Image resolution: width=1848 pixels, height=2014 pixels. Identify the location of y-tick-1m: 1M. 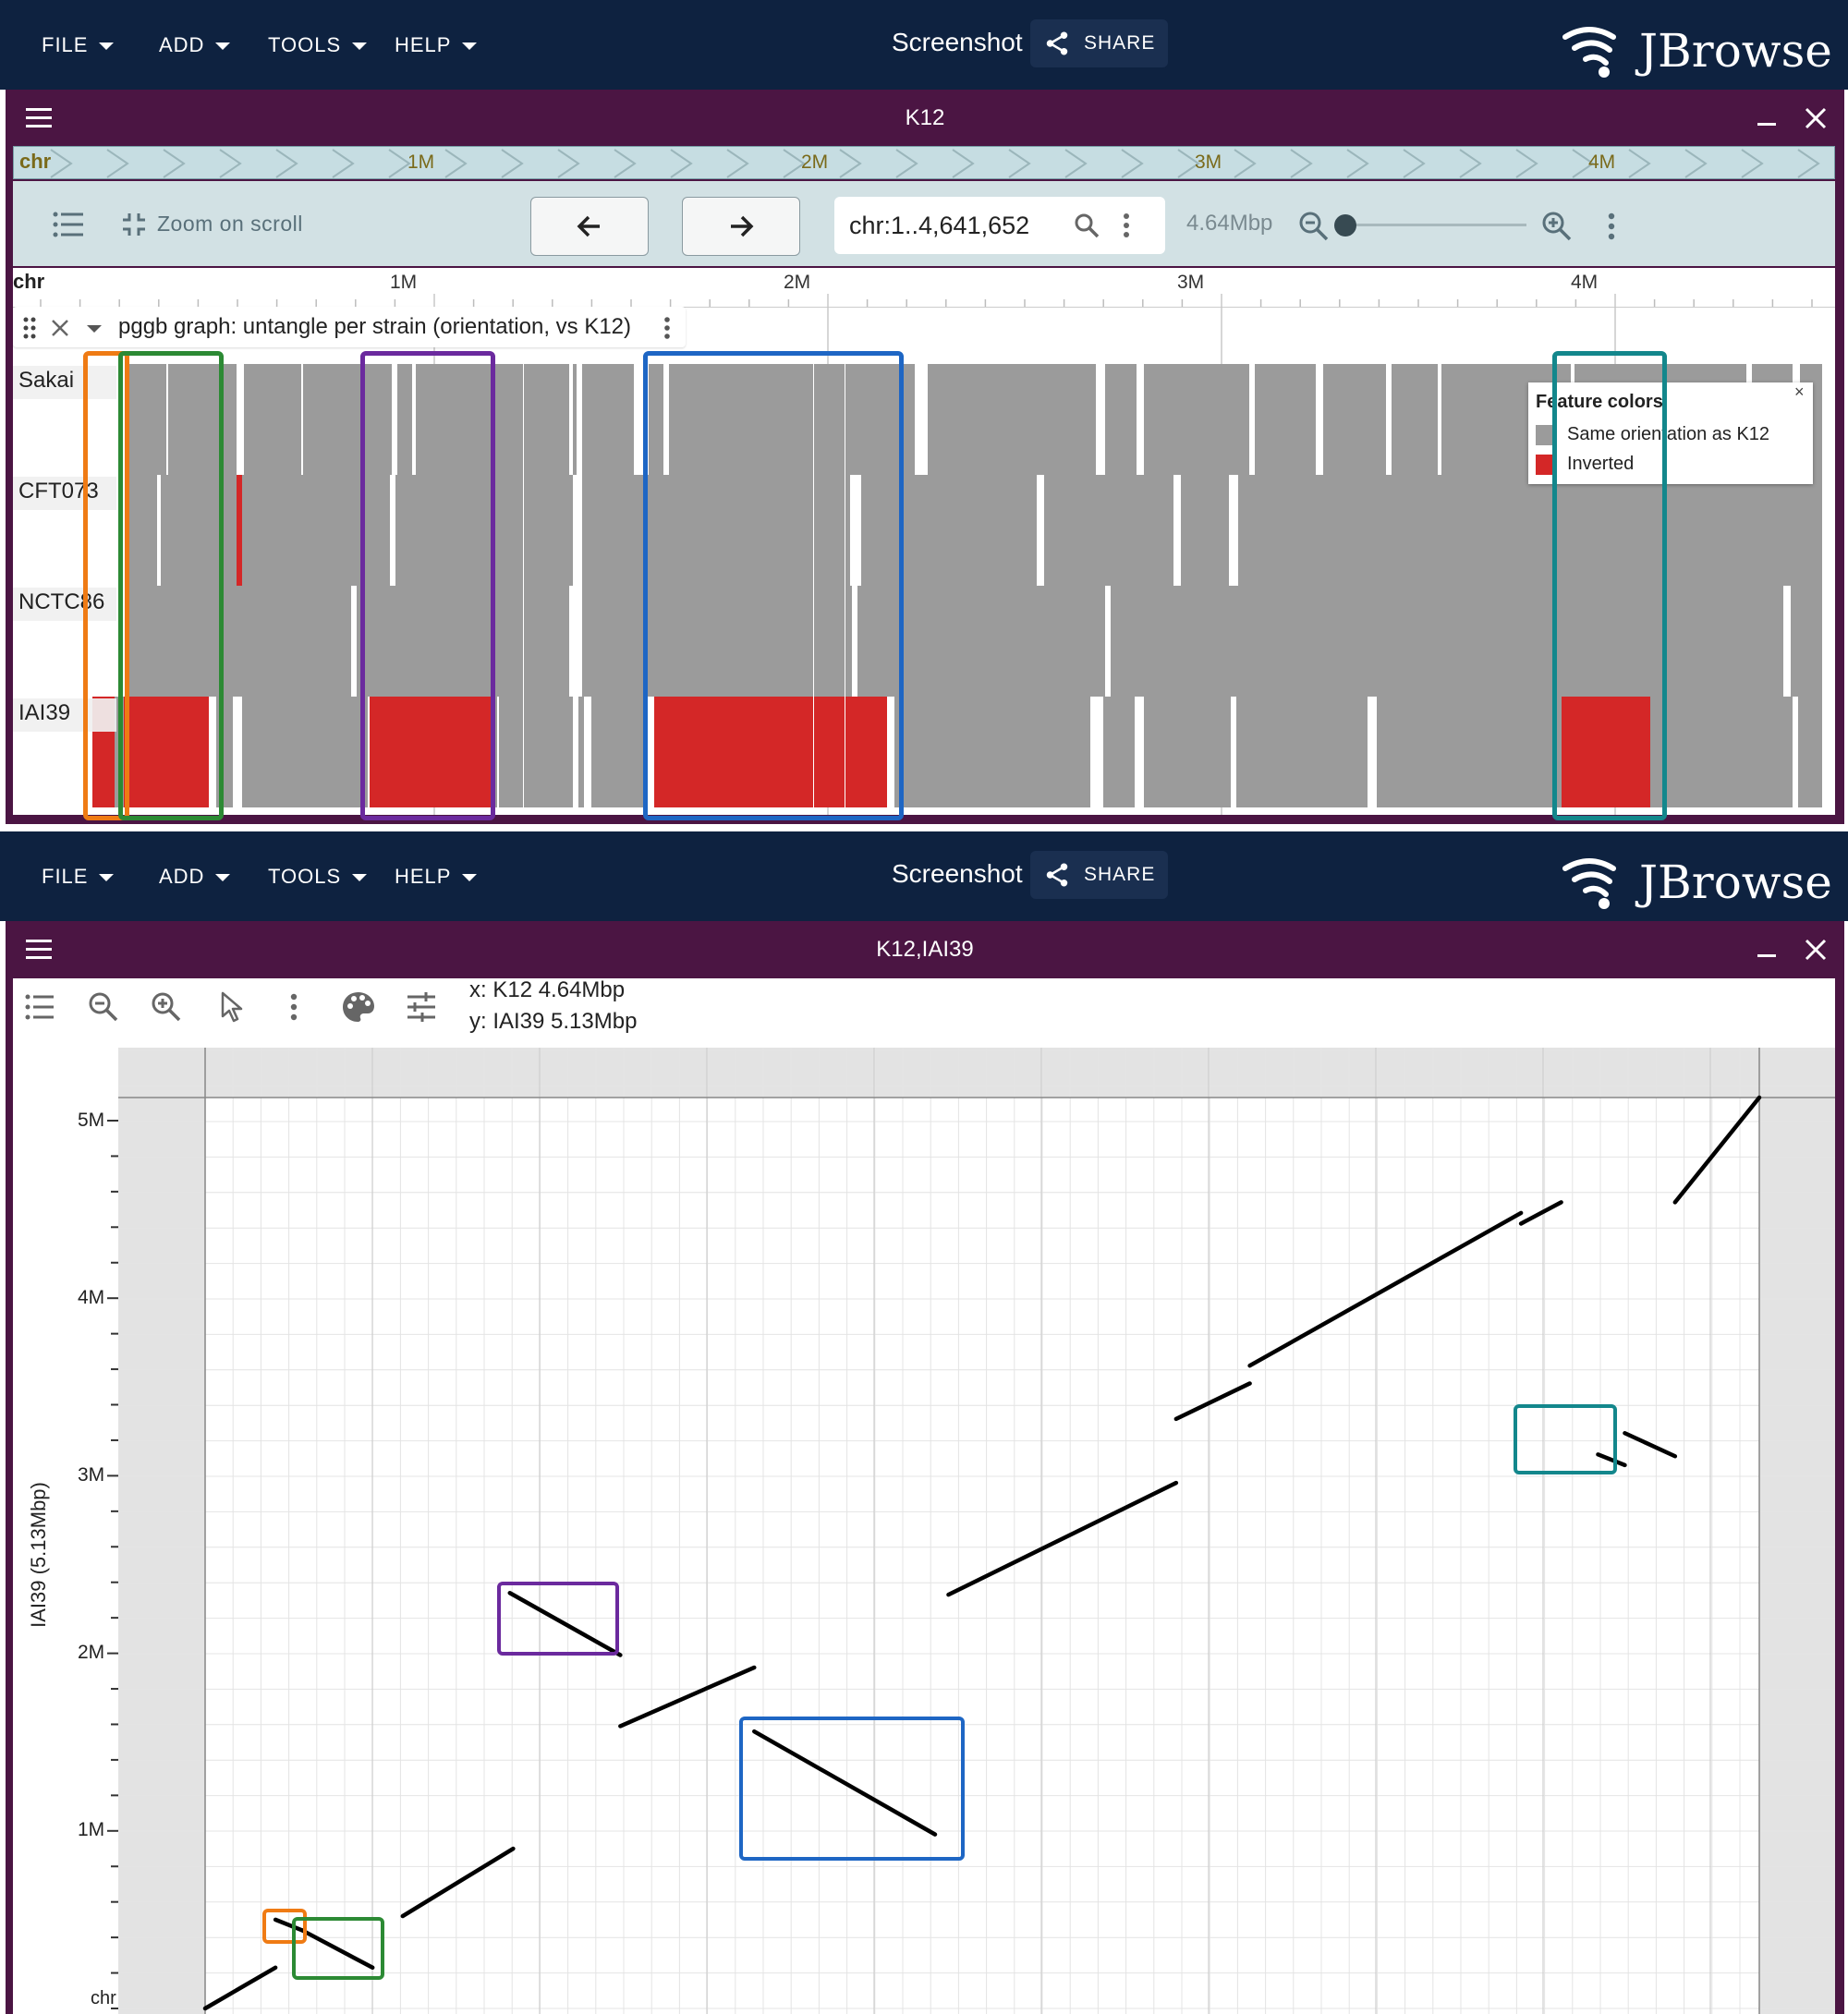
(91, 1829).